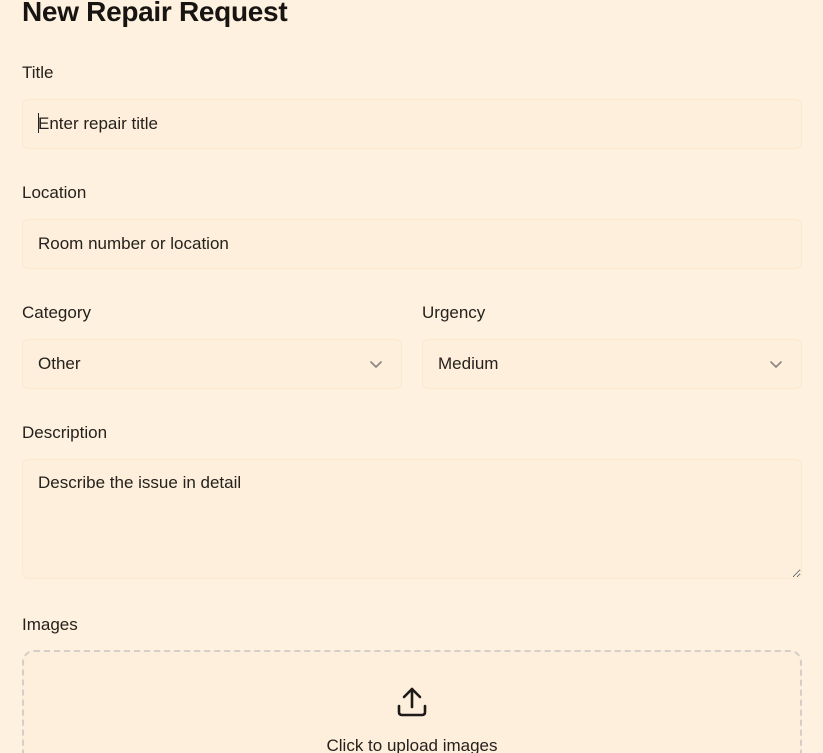 The width and height of the screenshot is (823, 753). What do you see at coordinates (50, 624) in the screenshot?
I see `images-label: Images` at bounding box center [50, 624].